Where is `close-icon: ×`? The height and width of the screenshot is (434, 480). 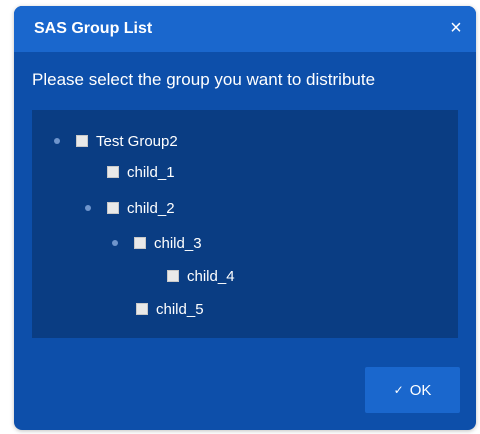
close-icon: × is located at coordinates (456, 28).